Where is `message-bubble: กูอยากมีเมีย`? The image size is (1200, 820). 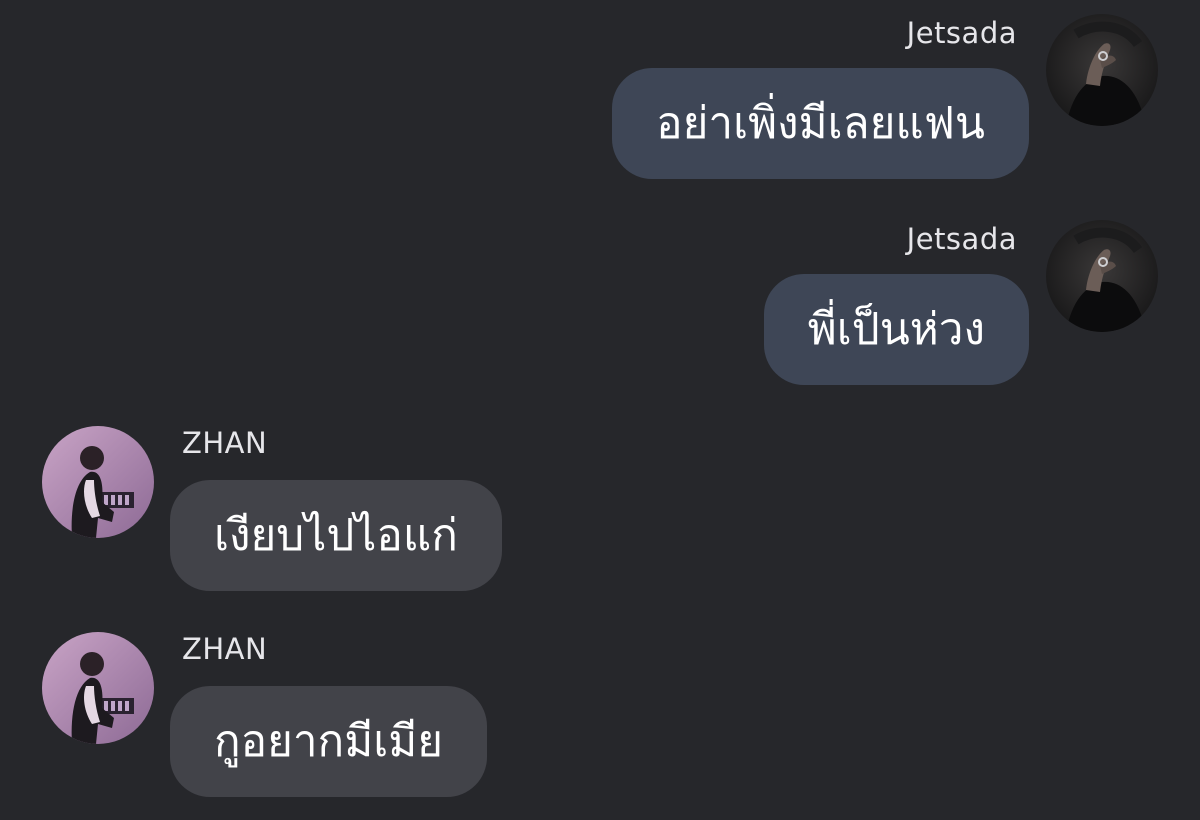 message-bubble: กูอยากมีเมีย is located at coordinates (329, 741).